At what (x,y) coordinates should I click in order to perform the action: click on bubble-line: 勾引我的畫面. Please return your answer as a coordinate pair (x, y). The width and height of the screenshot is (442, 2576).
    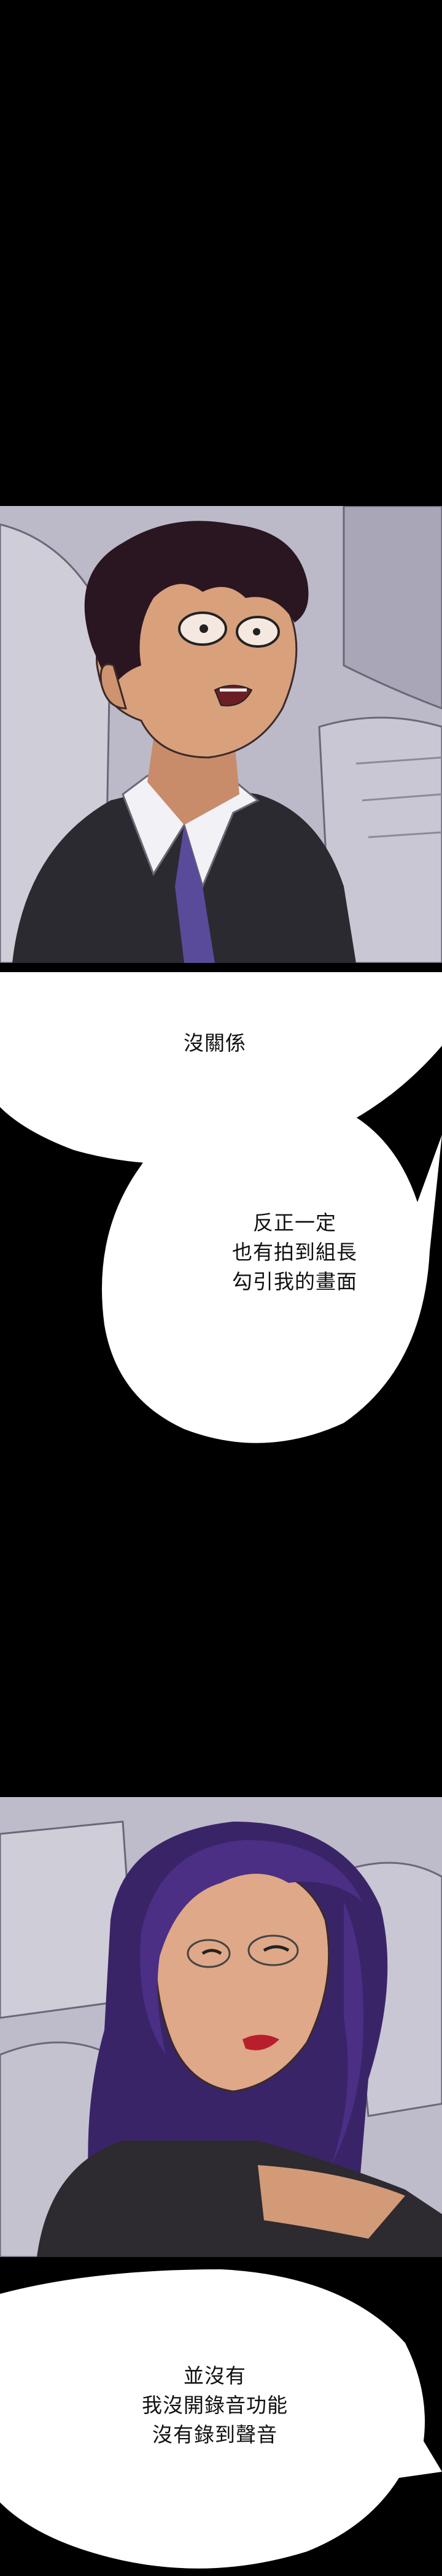
    Looking at the image, I should click on (294, 1282).